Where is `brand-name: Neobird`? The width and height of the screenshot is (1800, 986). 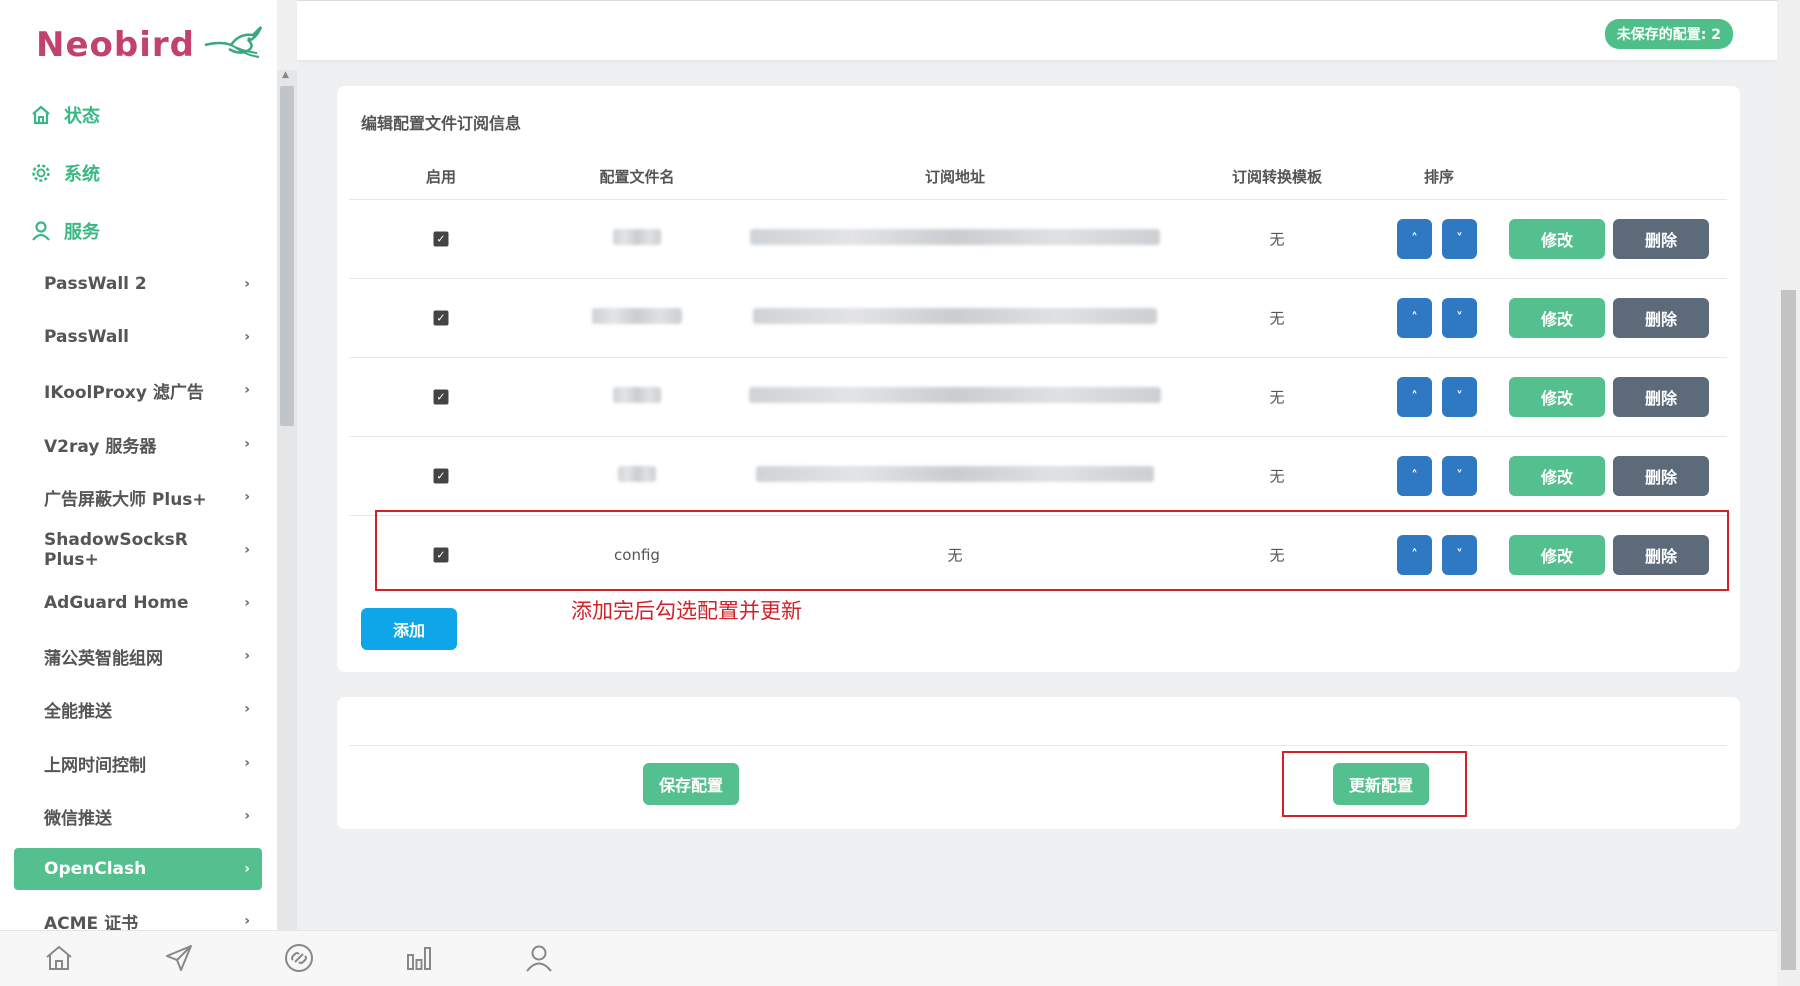
brand-name: Neobird is located at coordinates (115, 45).